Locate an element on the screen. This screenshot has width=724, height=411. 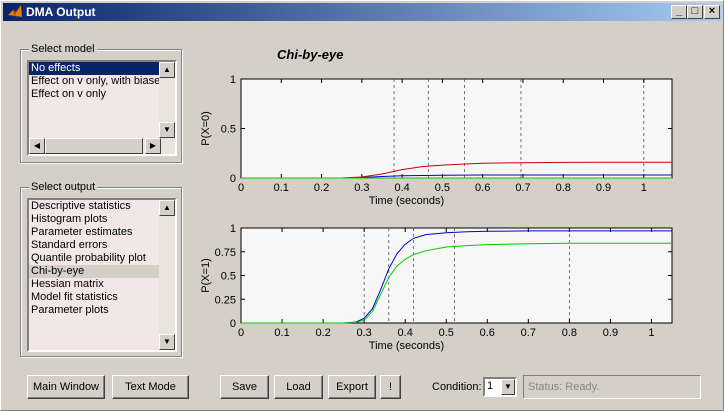
model-hscroll: ◀ ▶ is located at coordinates (102, 146).